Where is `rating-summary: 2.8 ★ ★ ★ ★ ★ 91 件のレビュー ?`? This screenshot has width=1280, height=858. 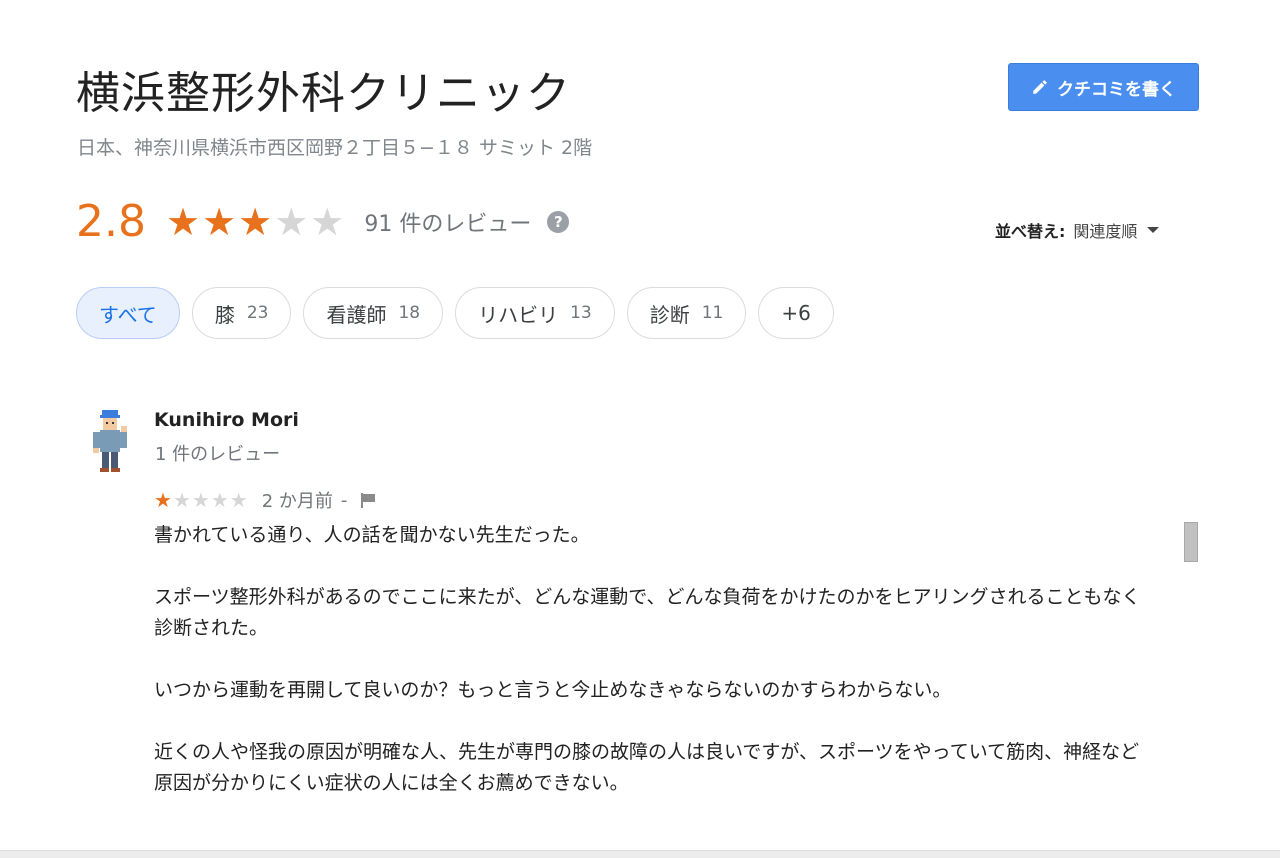
rating-summary: 2.8 ★ ★ ★ ★ ★ 91 件のレビュー ? is located at coordinates (323, 222).